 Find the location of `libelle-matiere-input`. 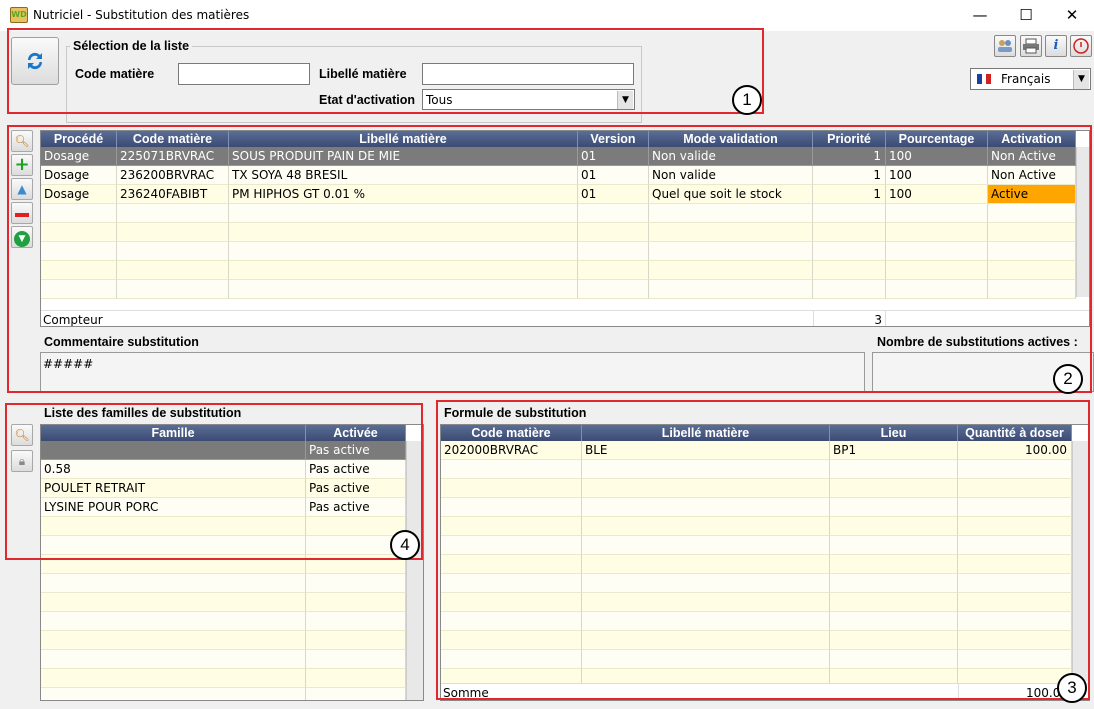

libelle-matiere-input is located at coordinates (528, 74).